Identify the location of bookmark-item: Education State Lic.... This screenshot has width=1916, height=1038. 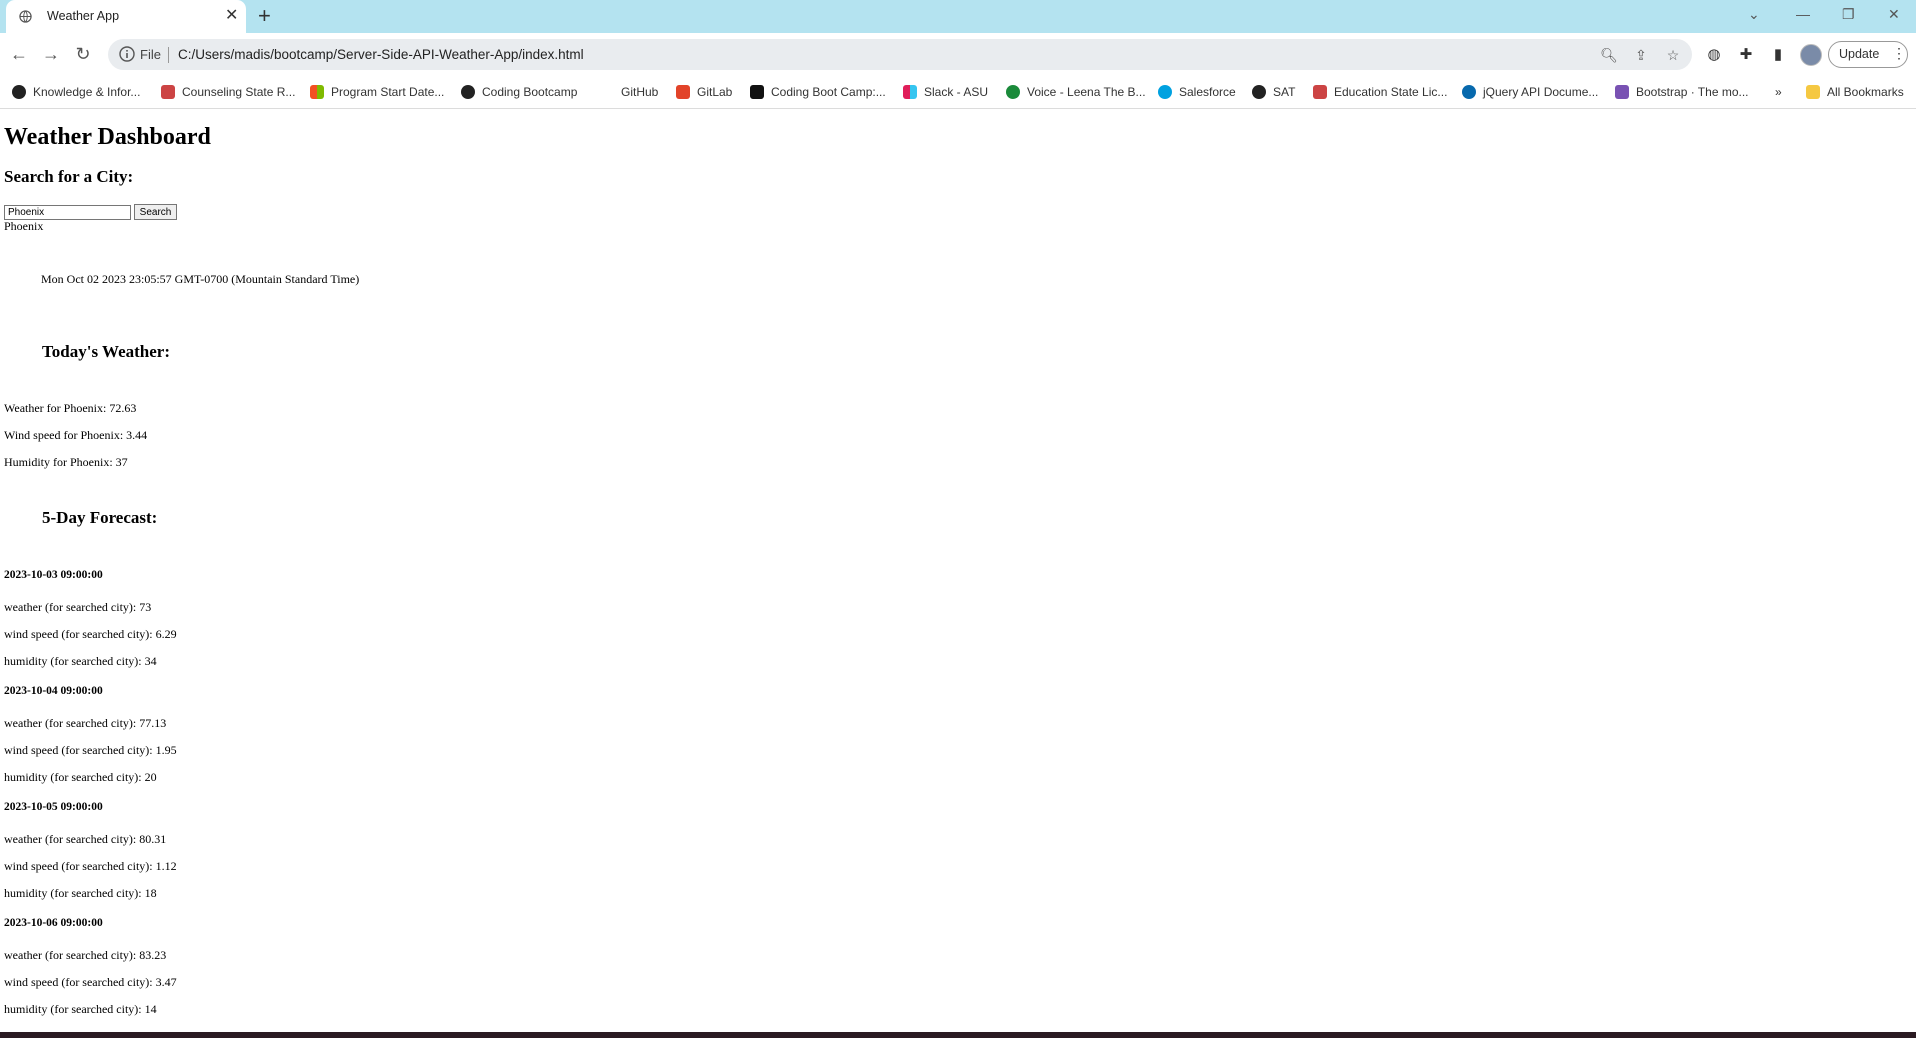
(1380, 92).